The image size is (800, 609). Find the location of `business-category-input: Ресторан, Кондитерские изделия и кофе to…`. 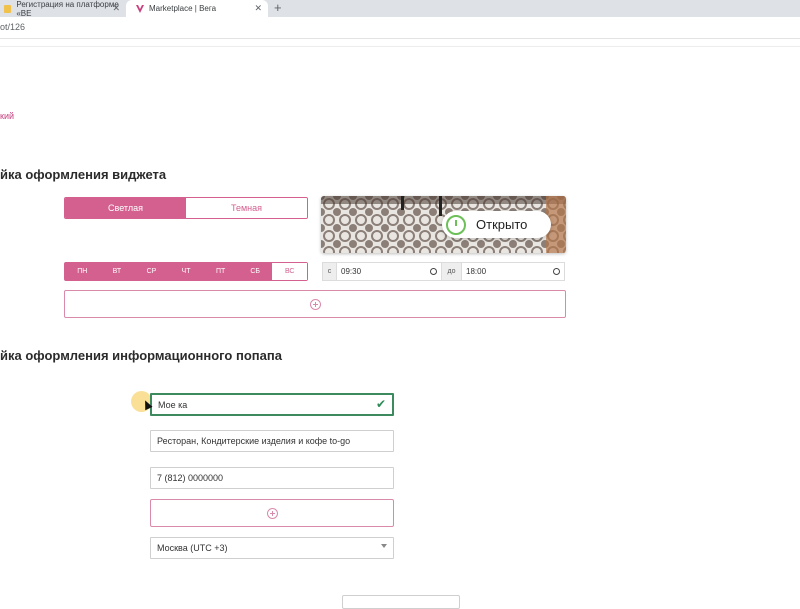

business-category-input: Ресторан, Кондитерские изделия и кофе to… is located at coordinates (272, 441).